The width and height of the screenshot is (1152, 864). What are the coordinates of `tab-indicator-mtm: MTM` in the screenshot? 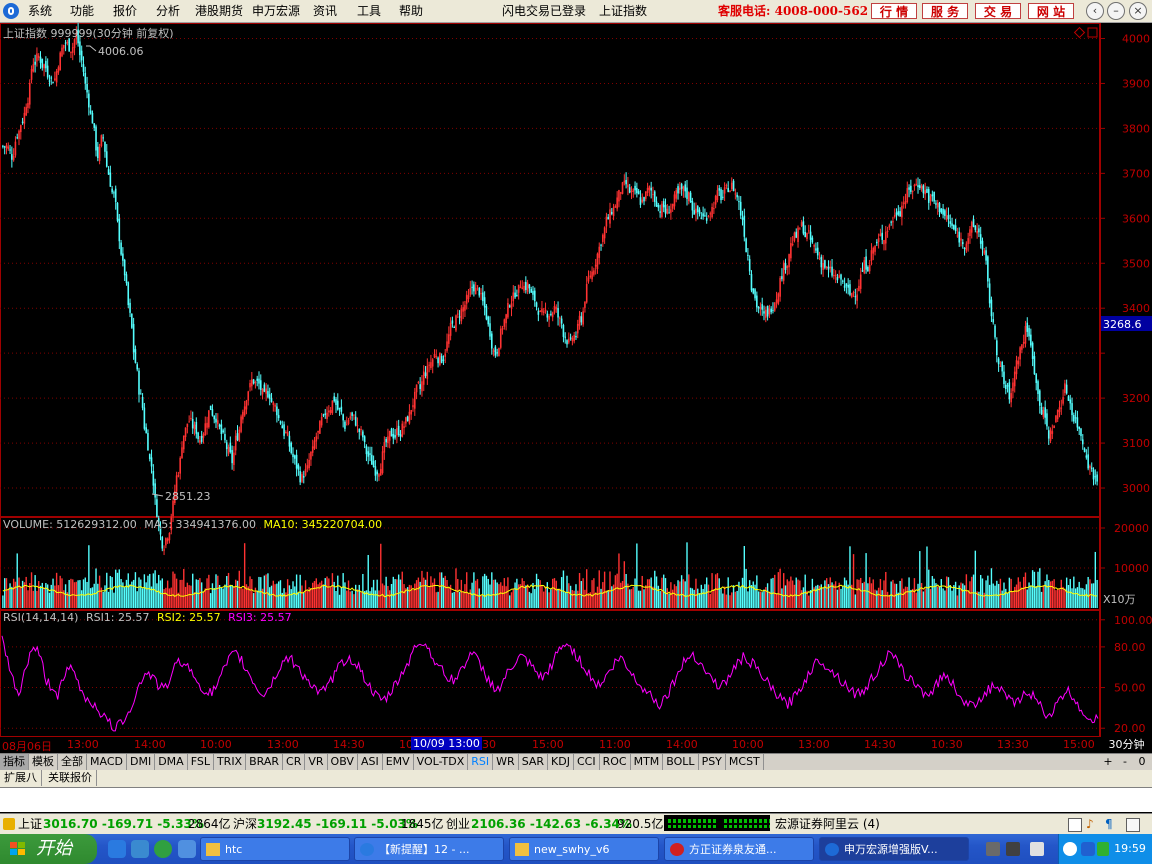 It's located at (647, 762).